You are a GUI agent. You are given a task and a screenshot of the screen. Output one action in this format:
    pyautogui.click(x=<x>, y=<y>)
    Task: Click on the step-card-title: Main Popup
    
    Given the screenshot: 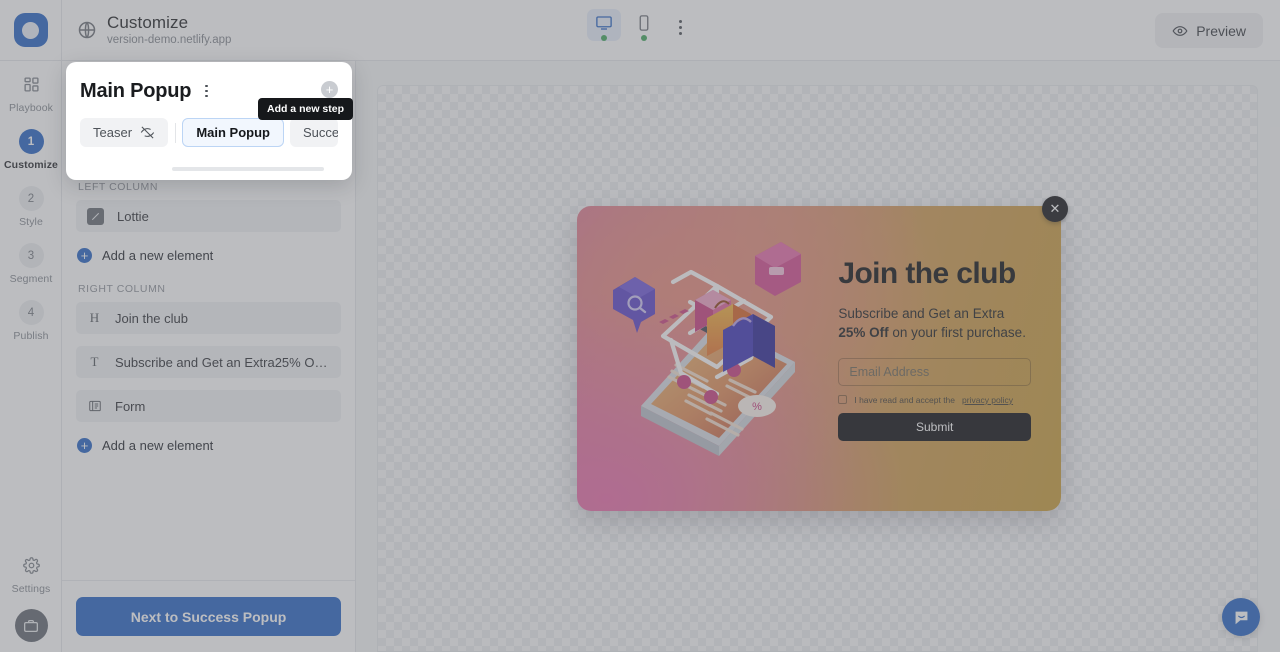 What is the action you would take?
    pyautogui.click(x=136, y=90)
    